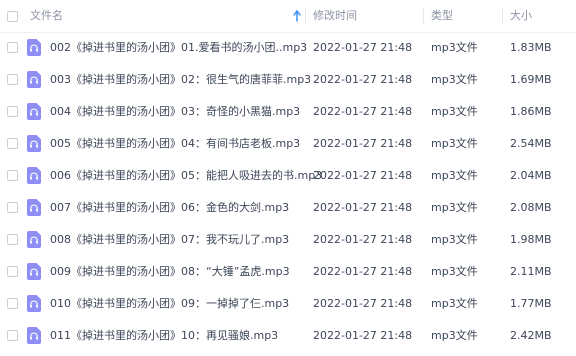  What do you see at coordinates (170, 239) in the screenshot?
I see `file-name: 008《掉进书里的汤小团》07：我不玩儿了.mp3` at bounding box center [170, 239].